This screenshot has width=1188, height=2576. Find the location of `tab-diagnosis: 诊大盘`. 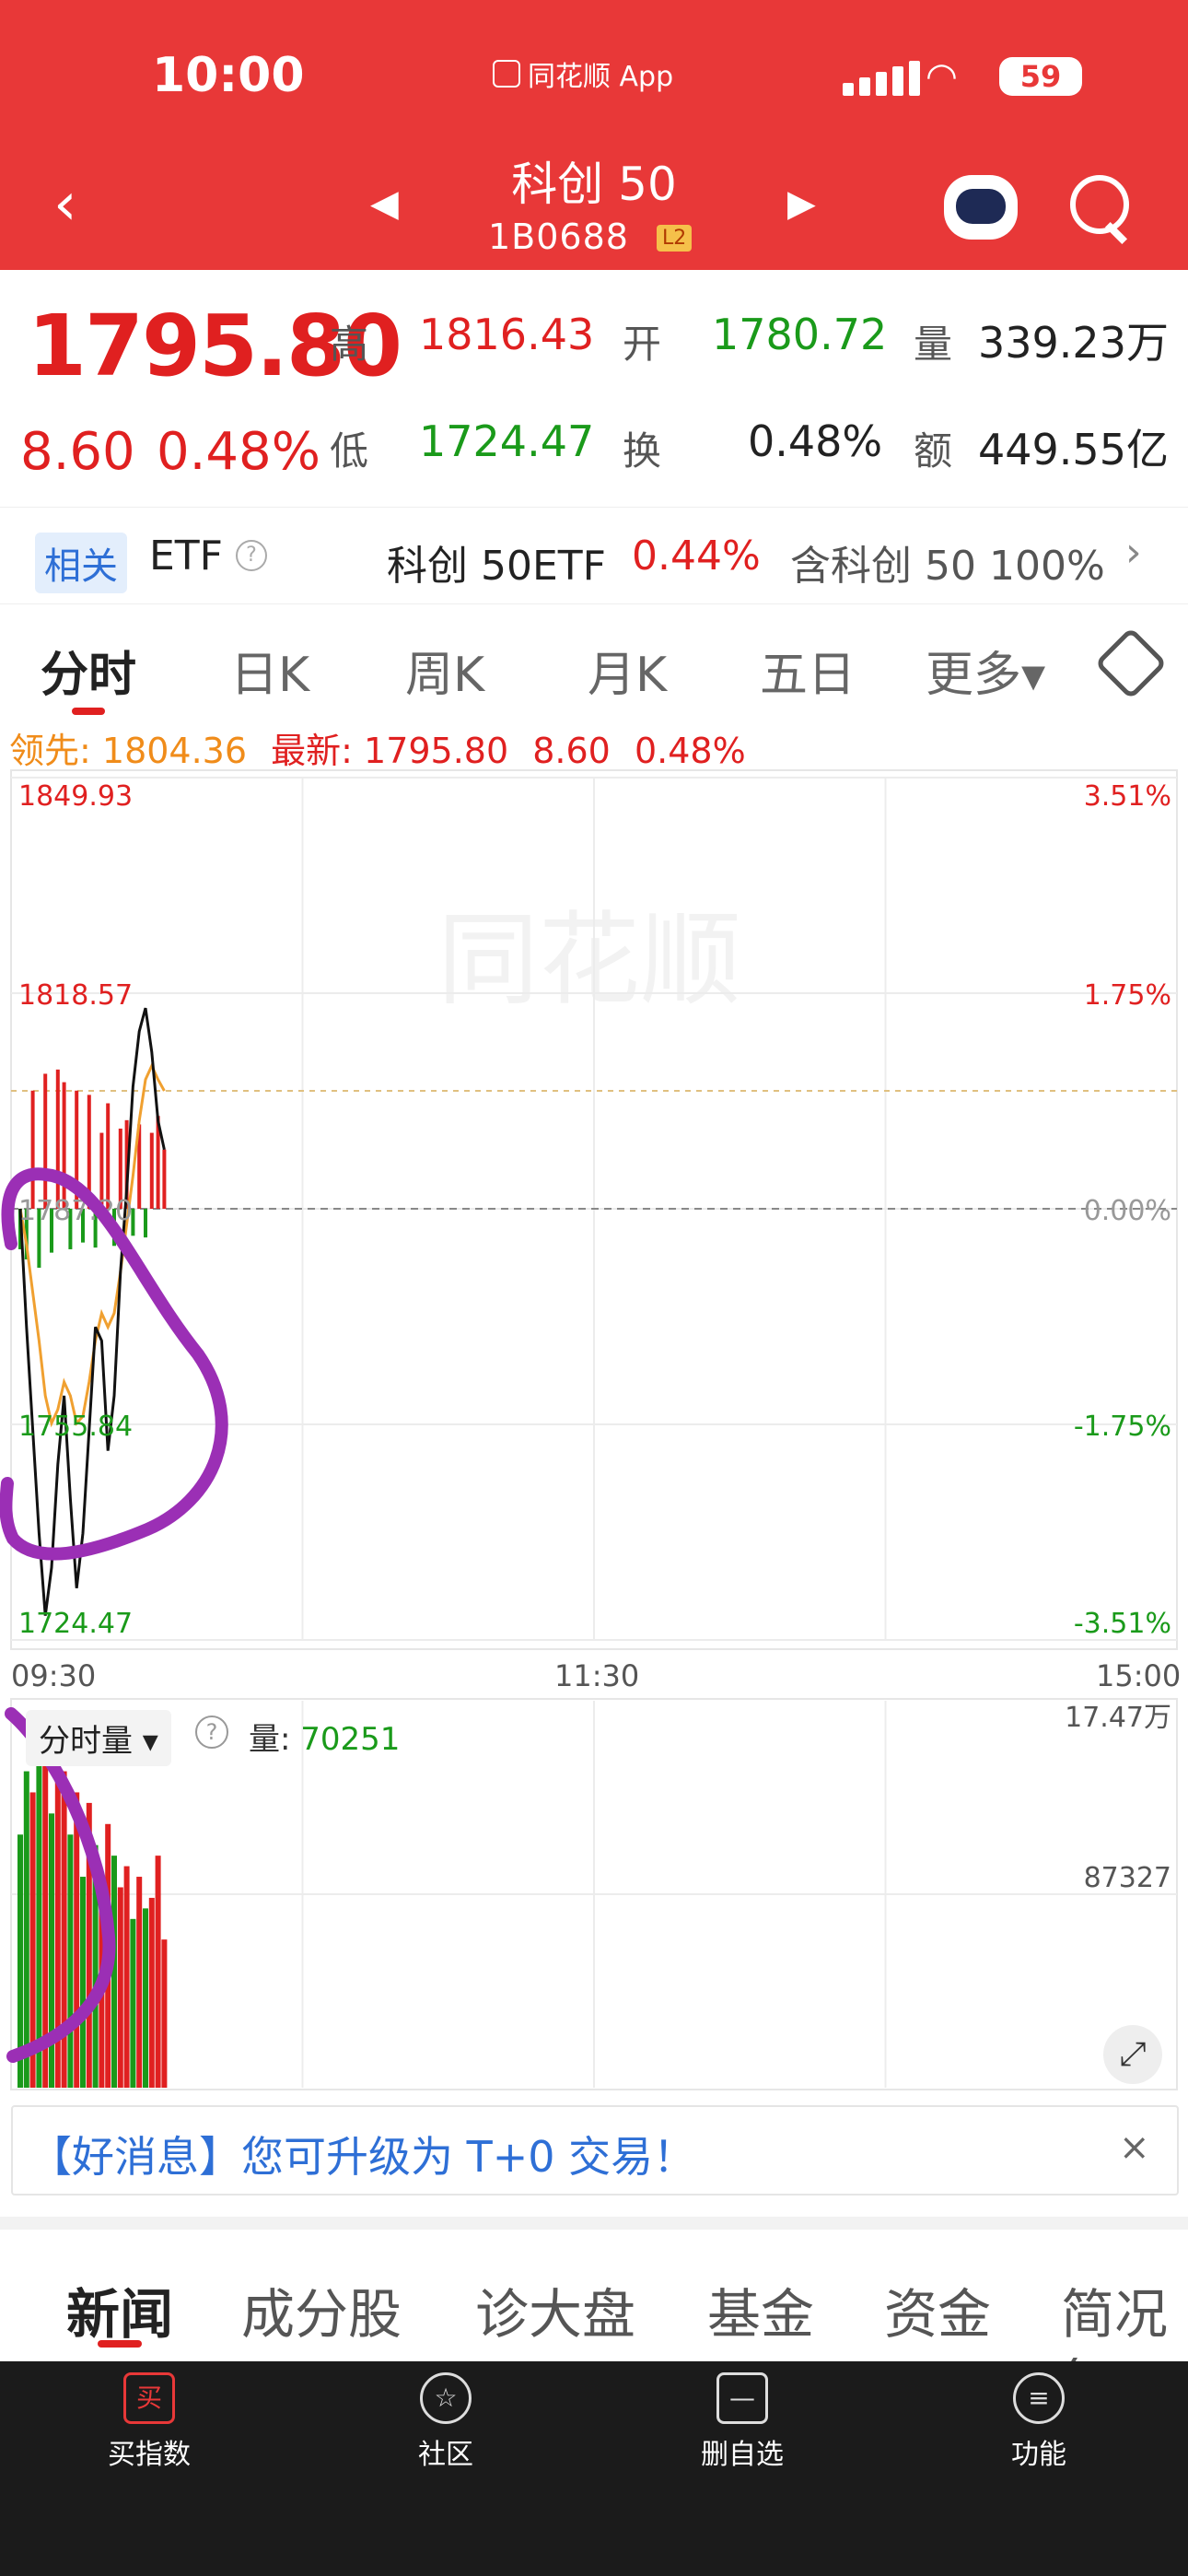

tab-diagnosis: 诊大盘 is located at coordinates (555, 2309).